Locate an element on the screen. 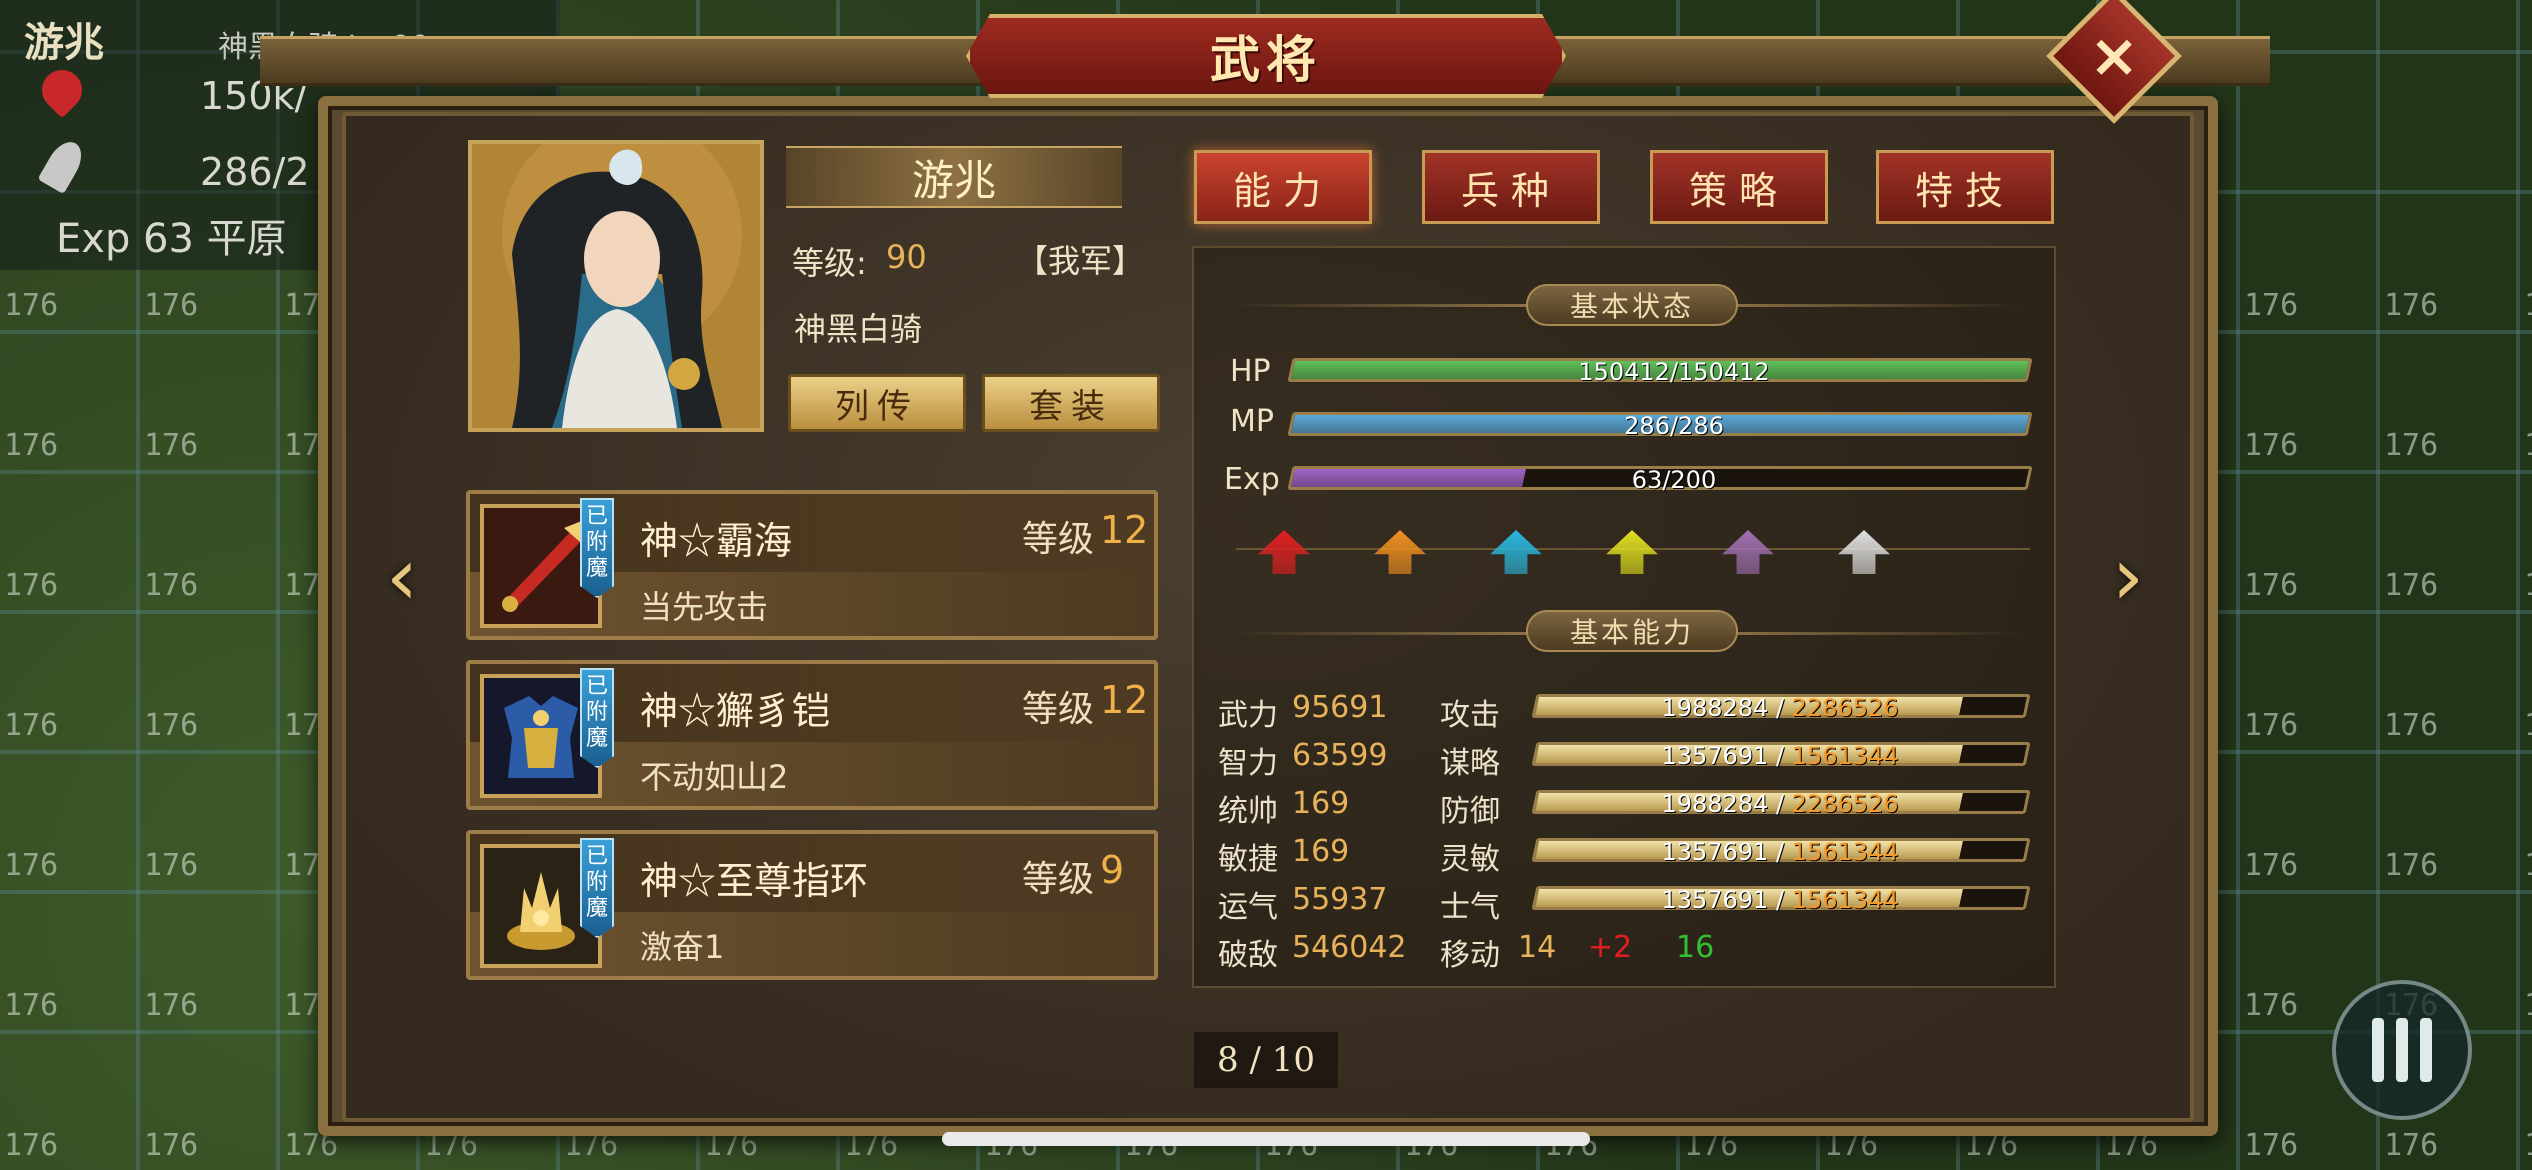 This screenshot has height=1170, width=2532. equipment-name: 神☆獬豸铠 is located at coordinates (735, 711).